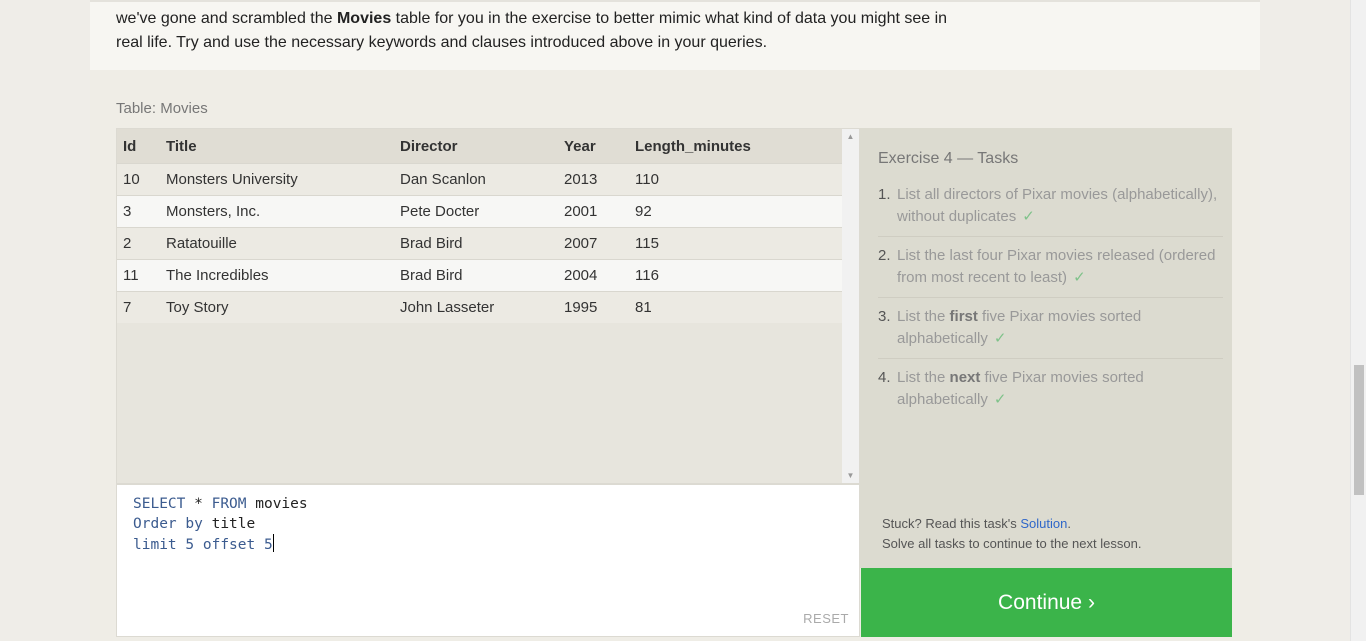 This screenshot has height=641, width=1366. Describe the element at coordinates (476, 179) in the screenshot. I see `cell-director: Dan Scanlon` at that location.